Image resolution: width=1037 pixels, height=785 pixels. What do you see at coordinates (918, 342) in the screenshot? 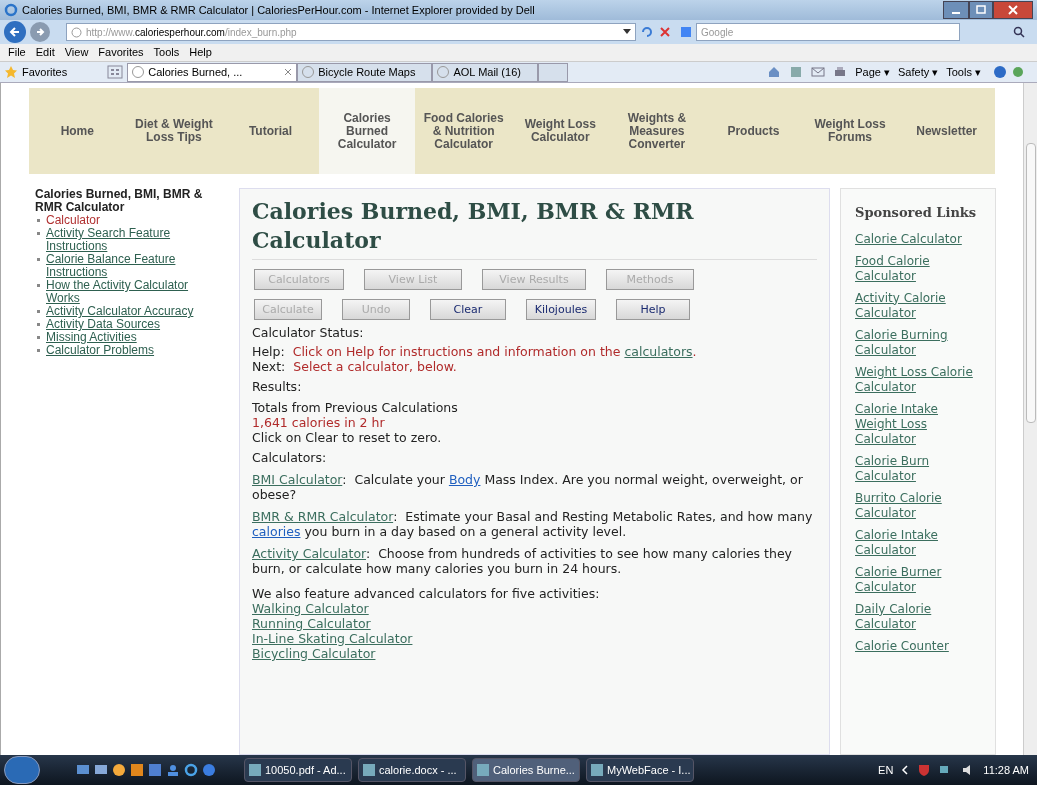
I see `sponsored-link: Calorie Burning Calculator` at bounding box center [918, 342].